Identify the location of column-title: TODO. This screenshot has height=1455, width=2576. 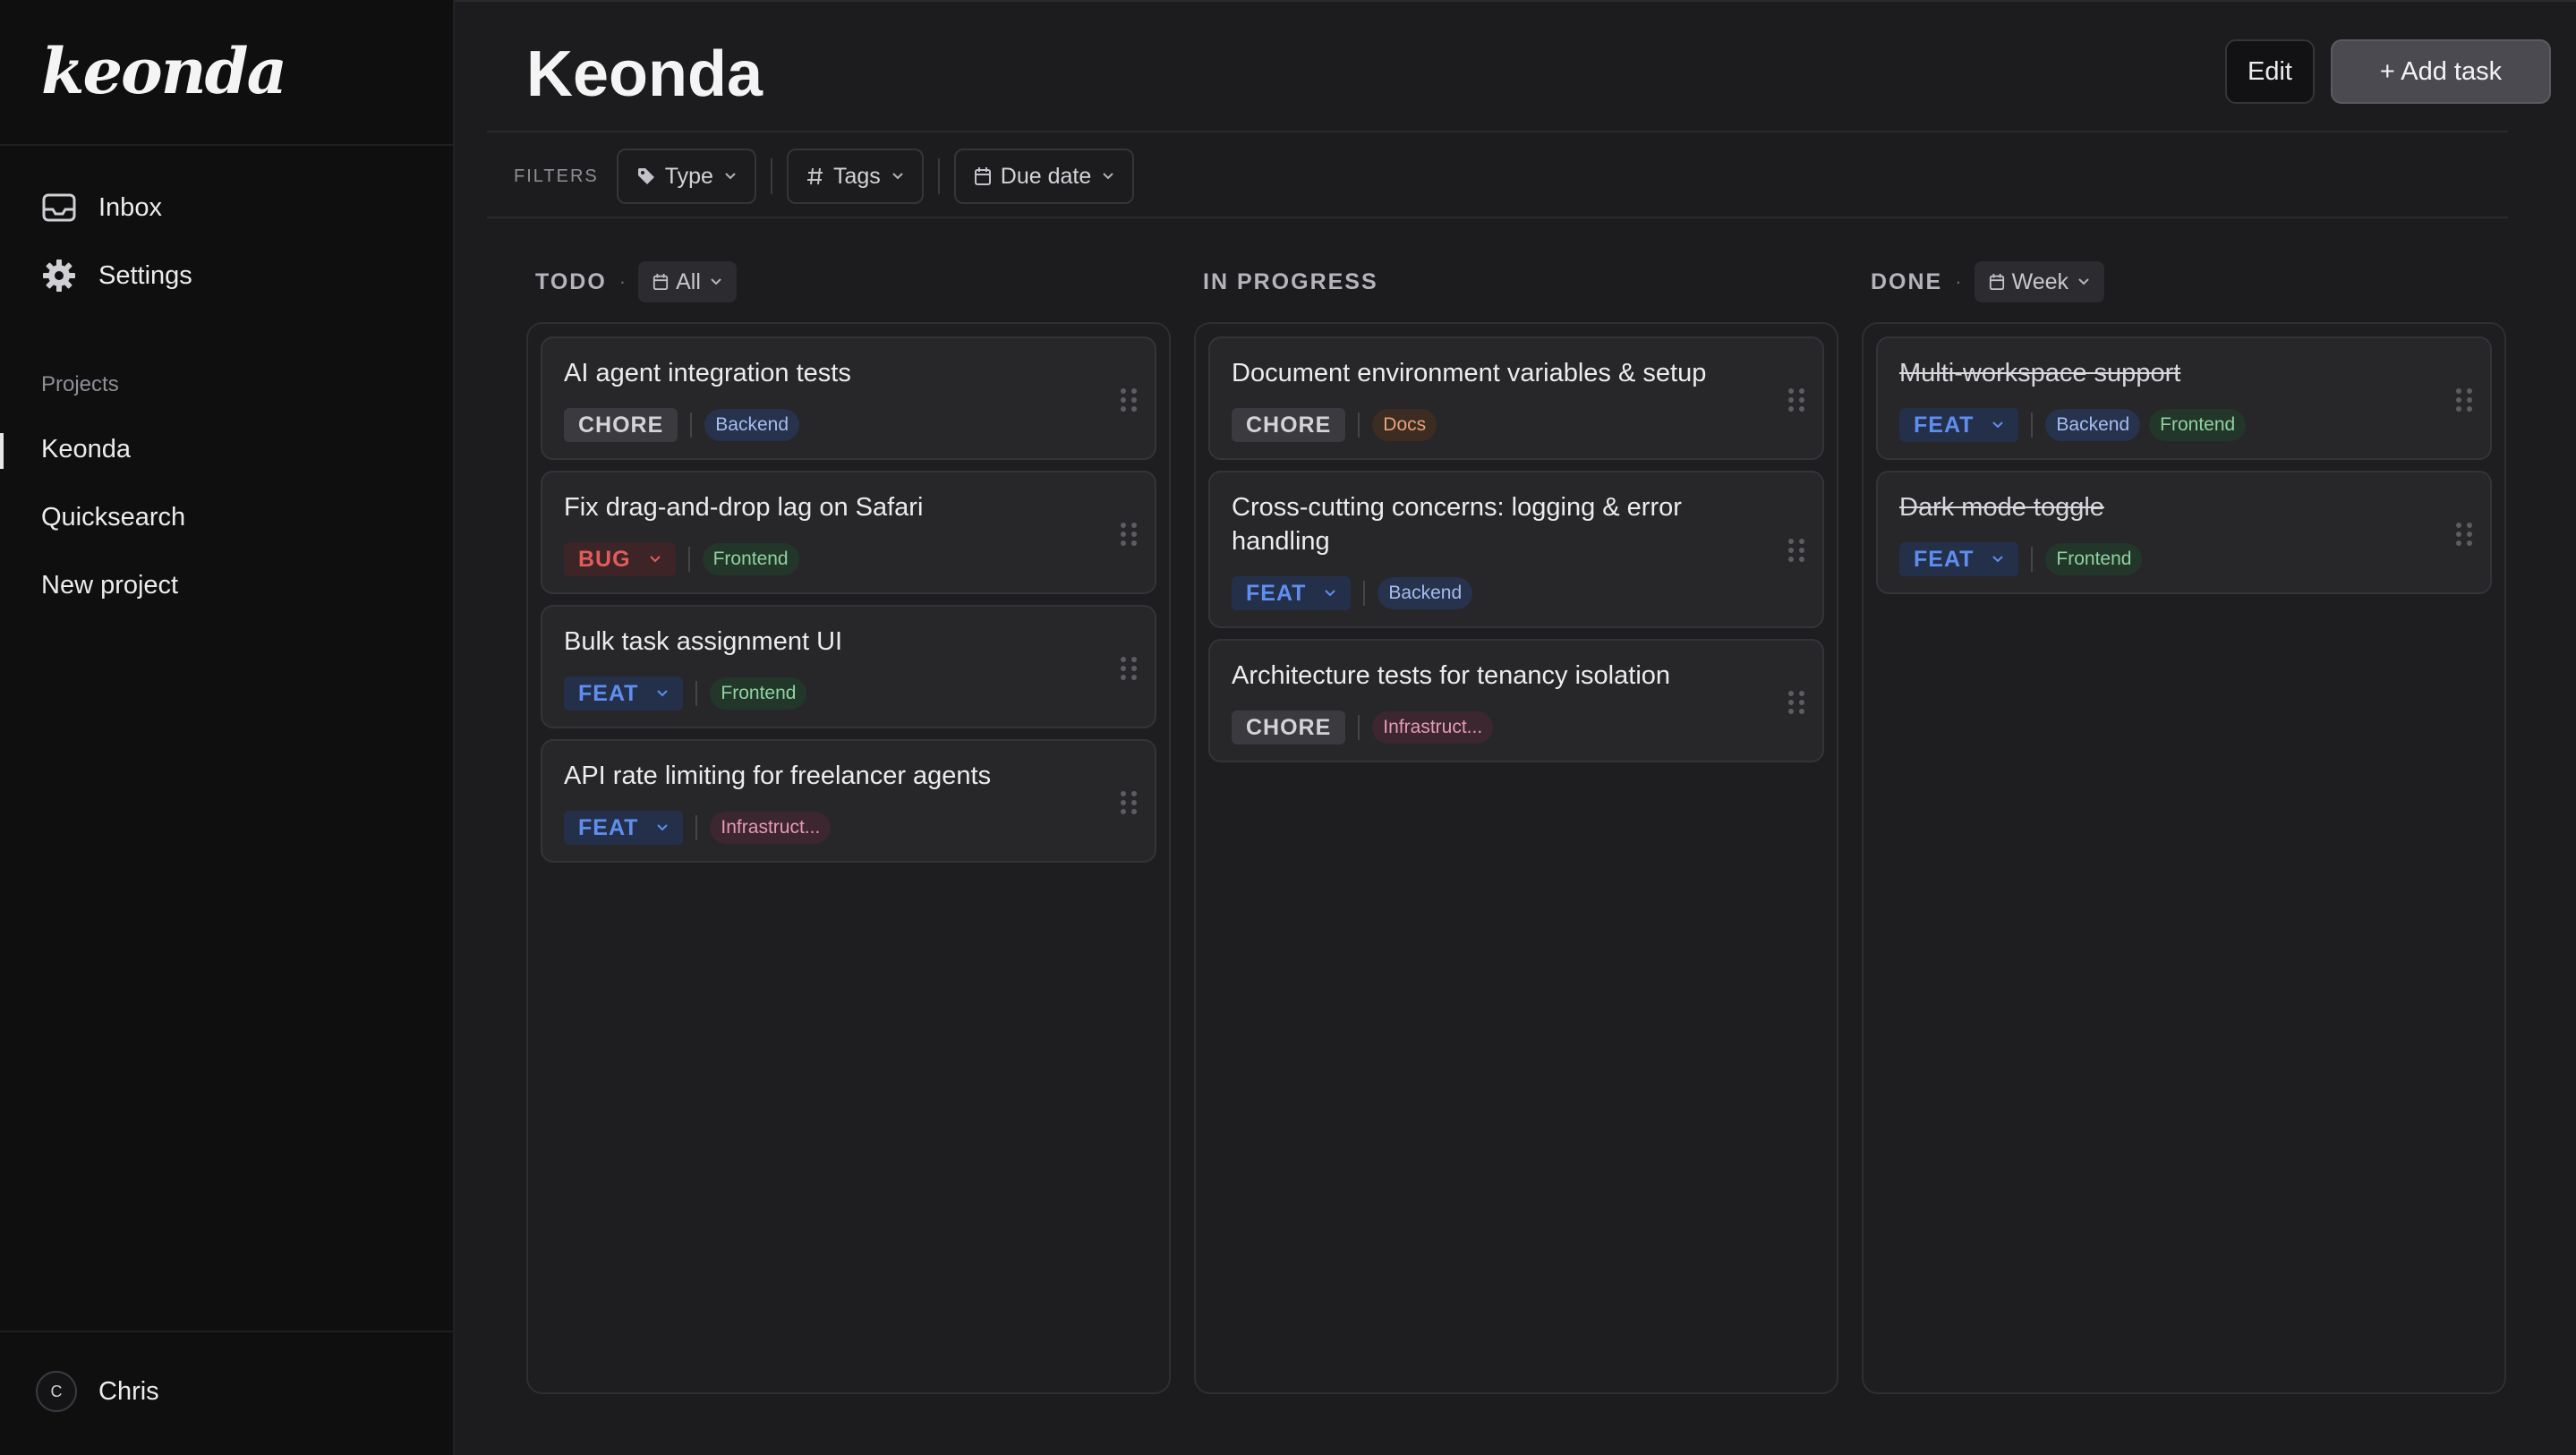
(571, 281).